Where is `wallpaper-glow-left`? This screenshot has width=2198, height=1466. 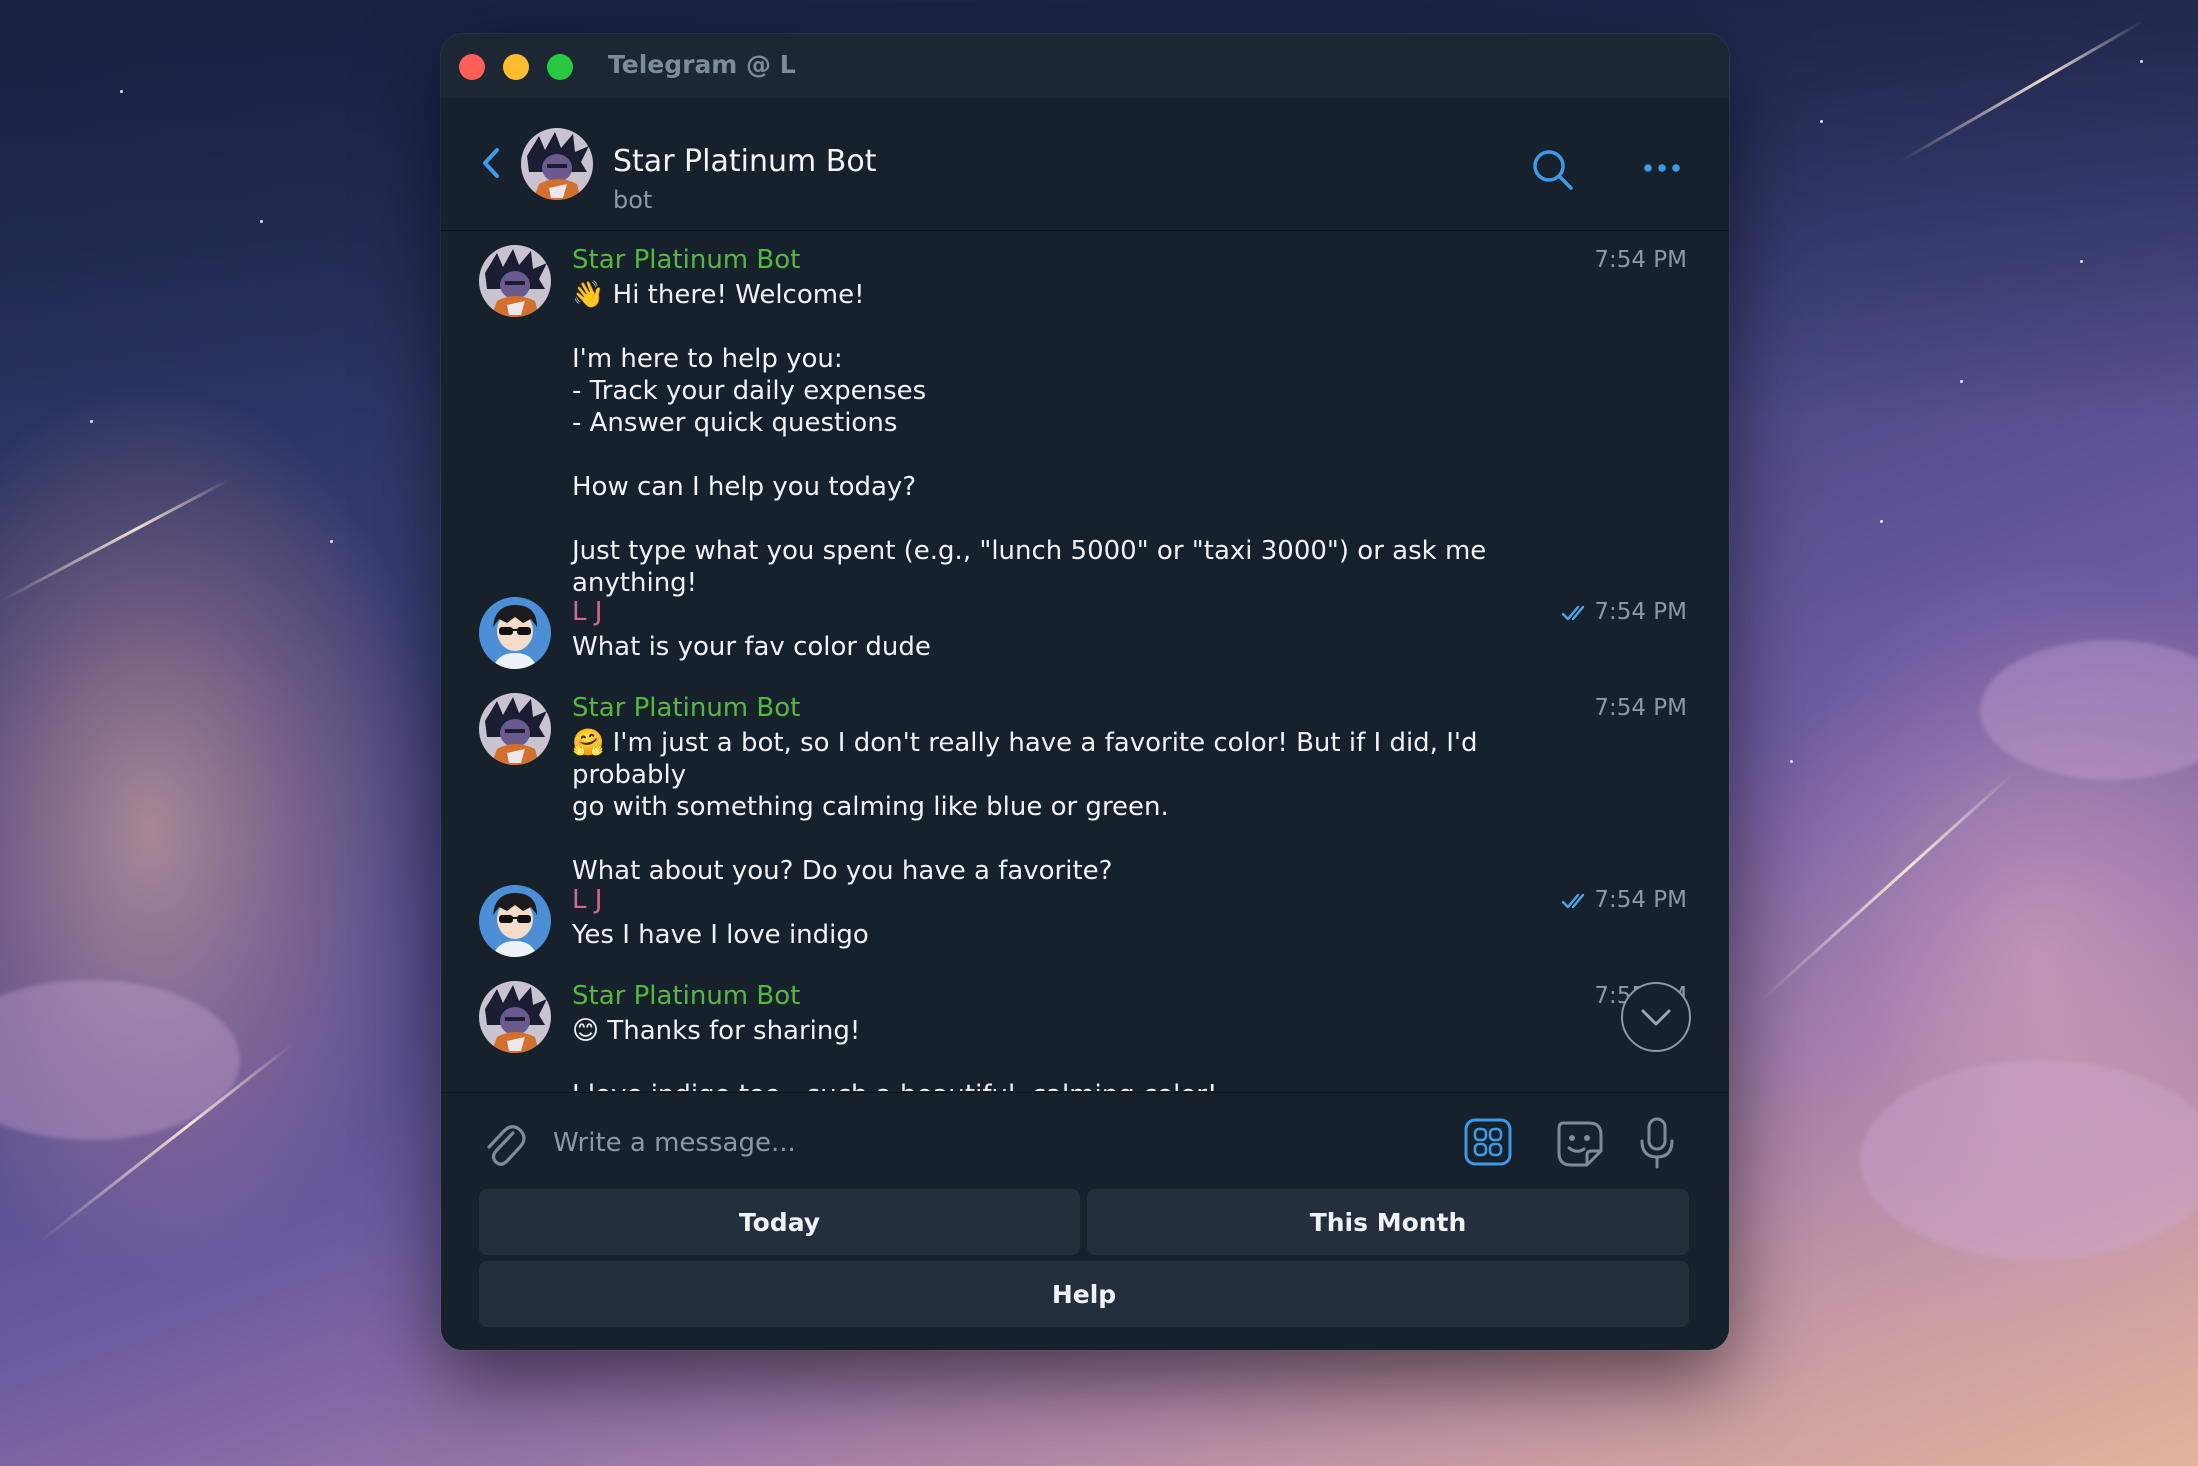 wallpaper-glow-left is located at coordinates (225, 830).